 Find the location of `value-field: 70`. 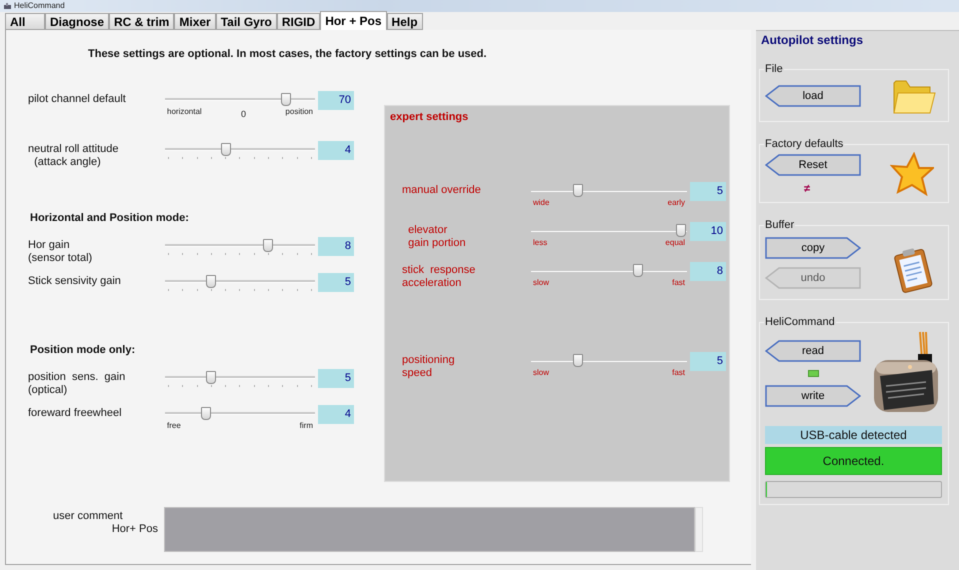

value-field: 70 is located at coordinates (336, 100).